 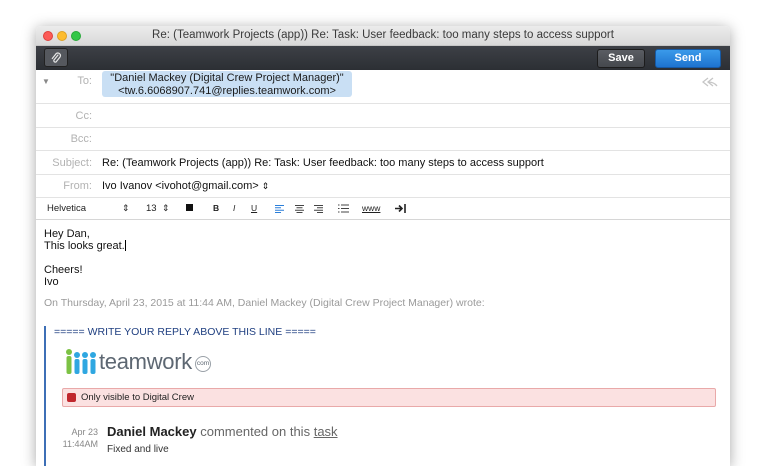 What do you see at coordinates (383, 209) in the screenshot?
I see `format-bar: Helvetica ⇕ 13 ⇕ B I U www` at bounding box center [383, 209].